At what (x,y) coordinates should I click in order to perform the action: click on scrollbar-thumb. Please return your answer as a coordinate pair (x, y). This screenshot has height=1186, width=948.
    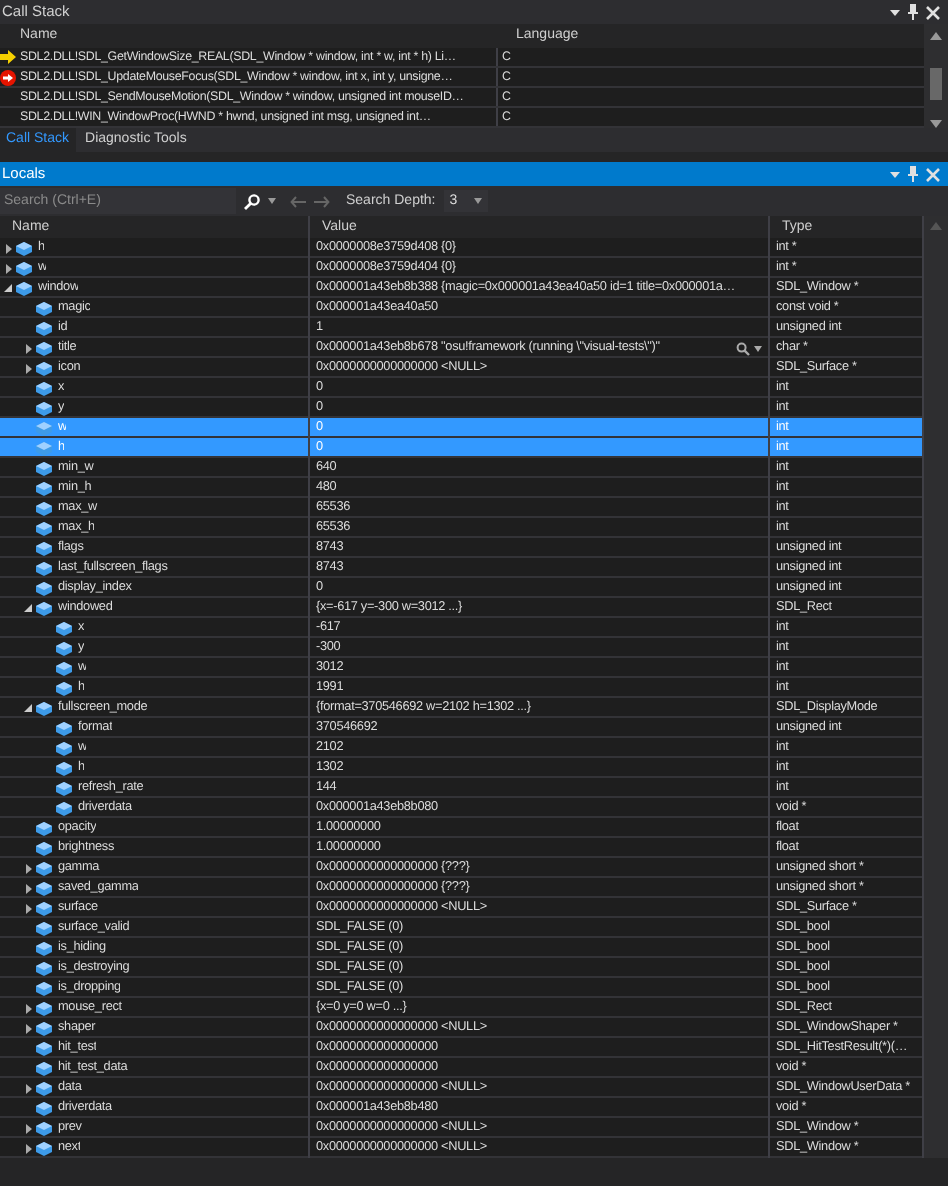
    Looking at the image, I should click on (936, 84).